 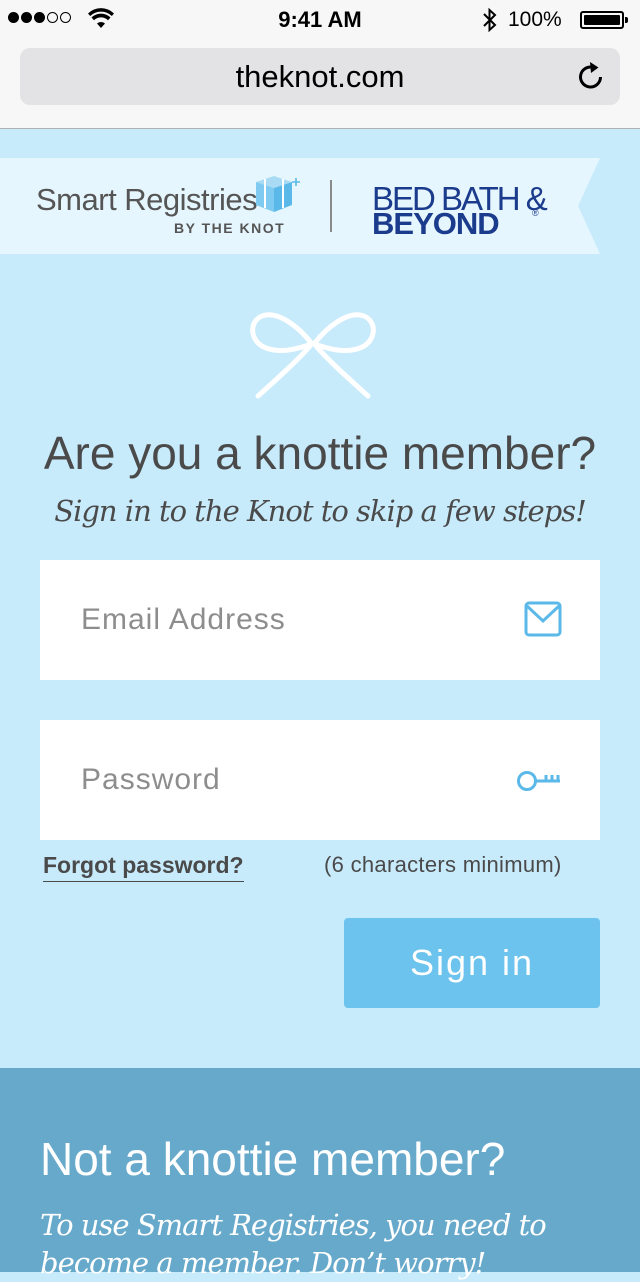 I want to click on url-text: theknot.com, so click(x=320, y=76).